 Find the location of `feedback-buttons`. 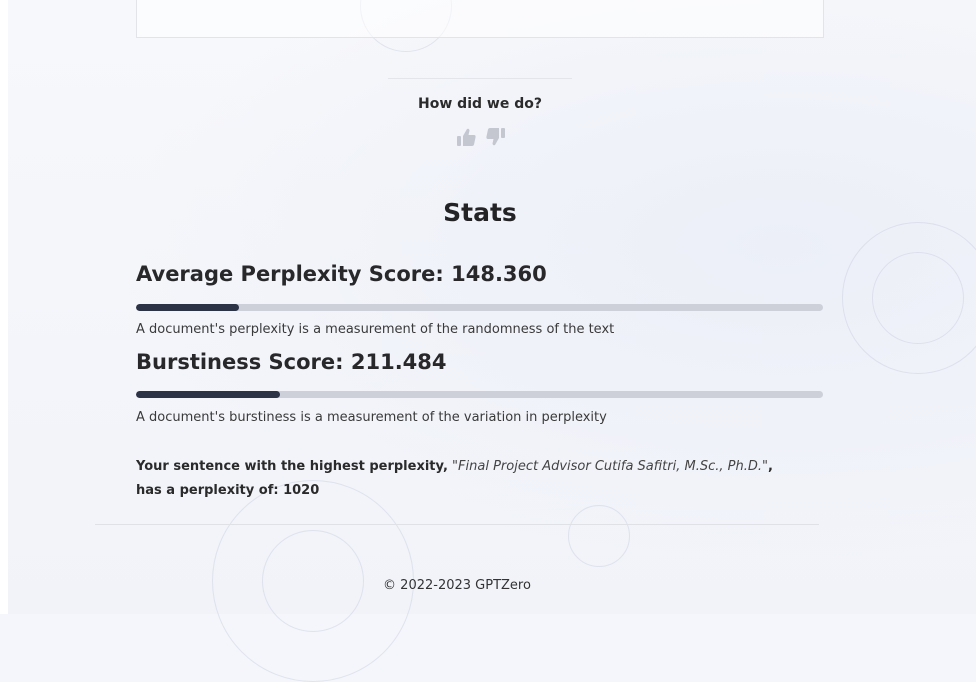

feedback-buttons is located at coordinates (481, 137).